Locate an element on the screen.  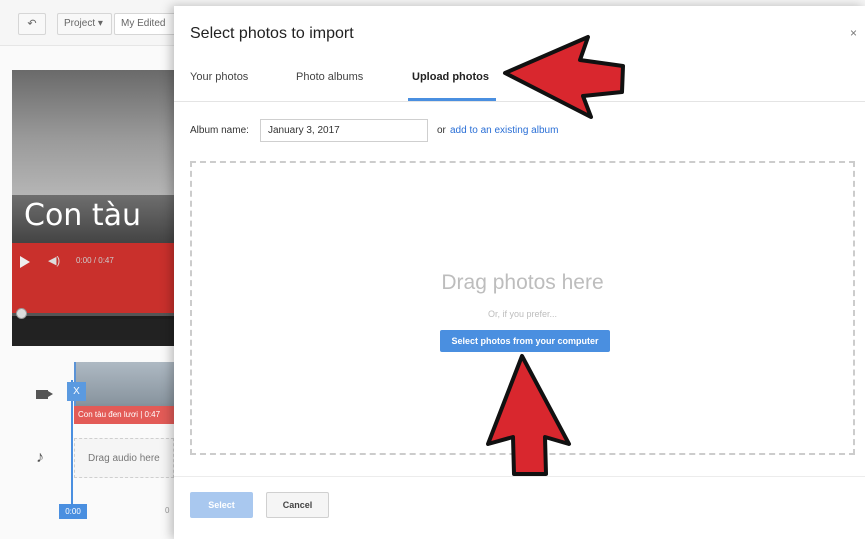
volume-icon: ◀) is located at coordinates (54, 260).